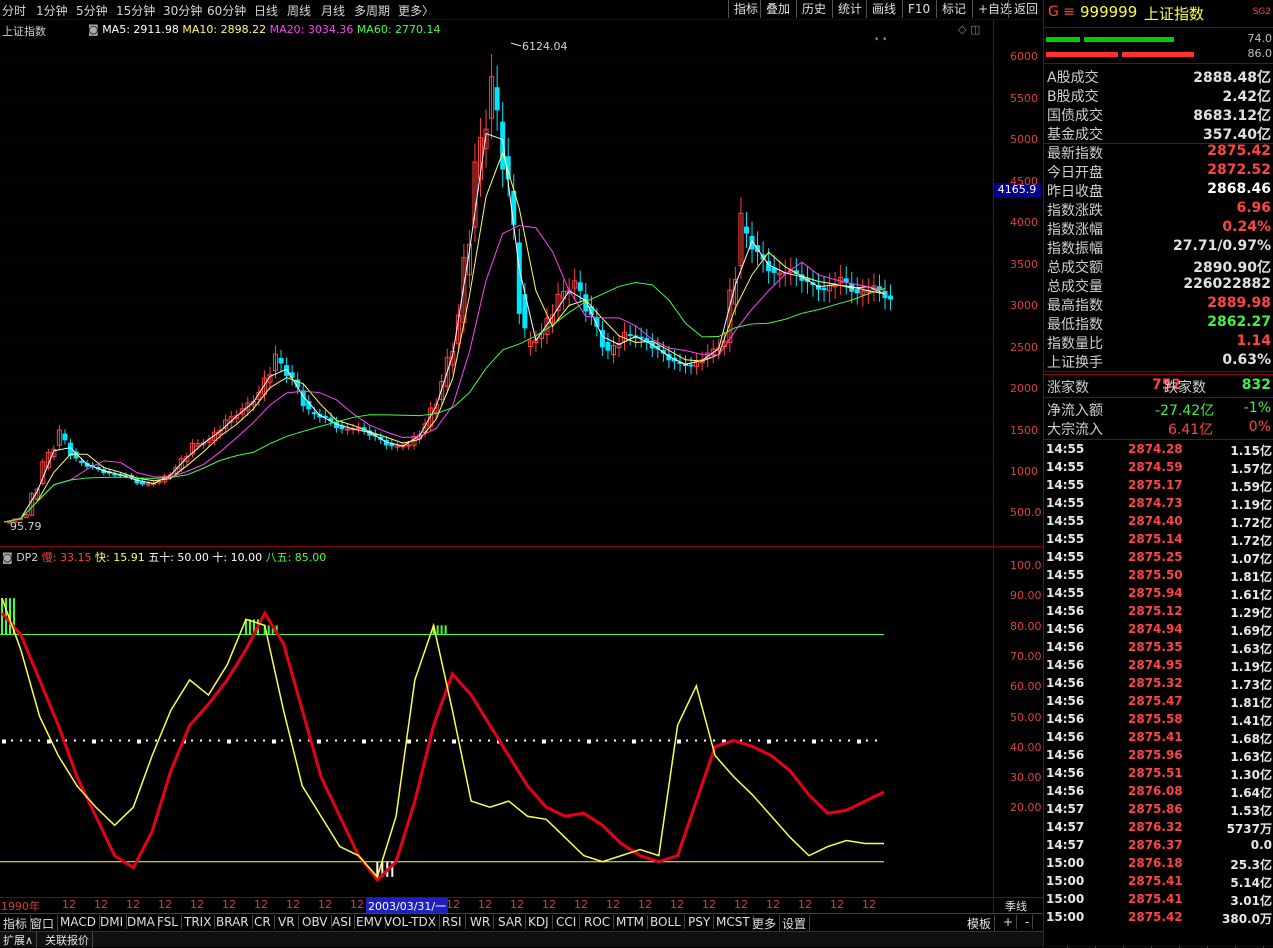  I want to click on indicator-tab-11: ASI, so click(342, 922).